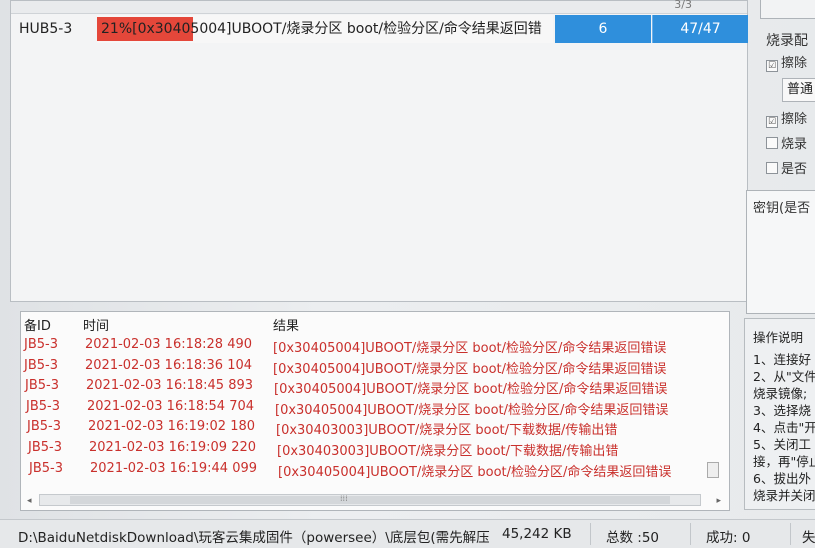 The image size is (815, 548). What do you see at coordinates (379, 7) in the screenshot?
I see `grid-top-strip: 3/3` at bounding box center [379, 7].